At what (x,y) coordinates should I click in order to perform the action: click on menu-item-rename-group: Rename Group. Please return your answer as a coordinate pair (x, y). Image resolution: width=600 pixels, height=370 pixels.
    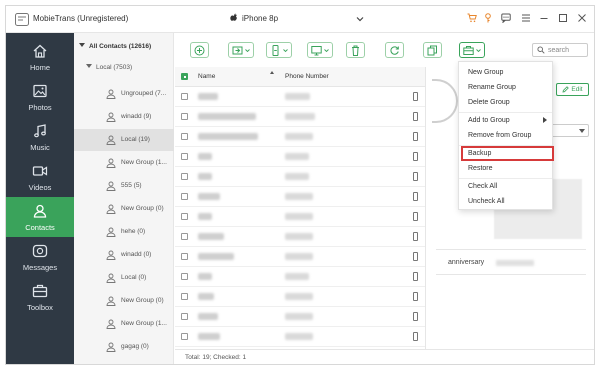
    Looking at the image, I should click on (492, 87).